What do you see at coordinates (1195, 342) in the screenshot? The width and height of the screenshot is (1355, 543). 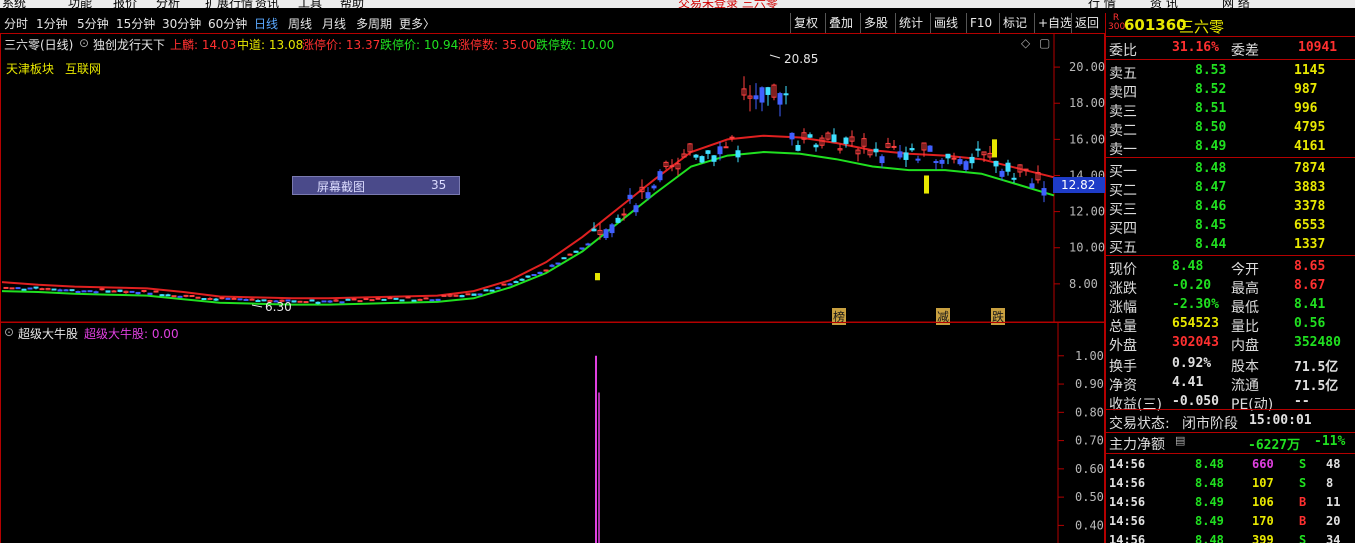 I see `stat-value: 302043` at bounding box center [1195, 342].